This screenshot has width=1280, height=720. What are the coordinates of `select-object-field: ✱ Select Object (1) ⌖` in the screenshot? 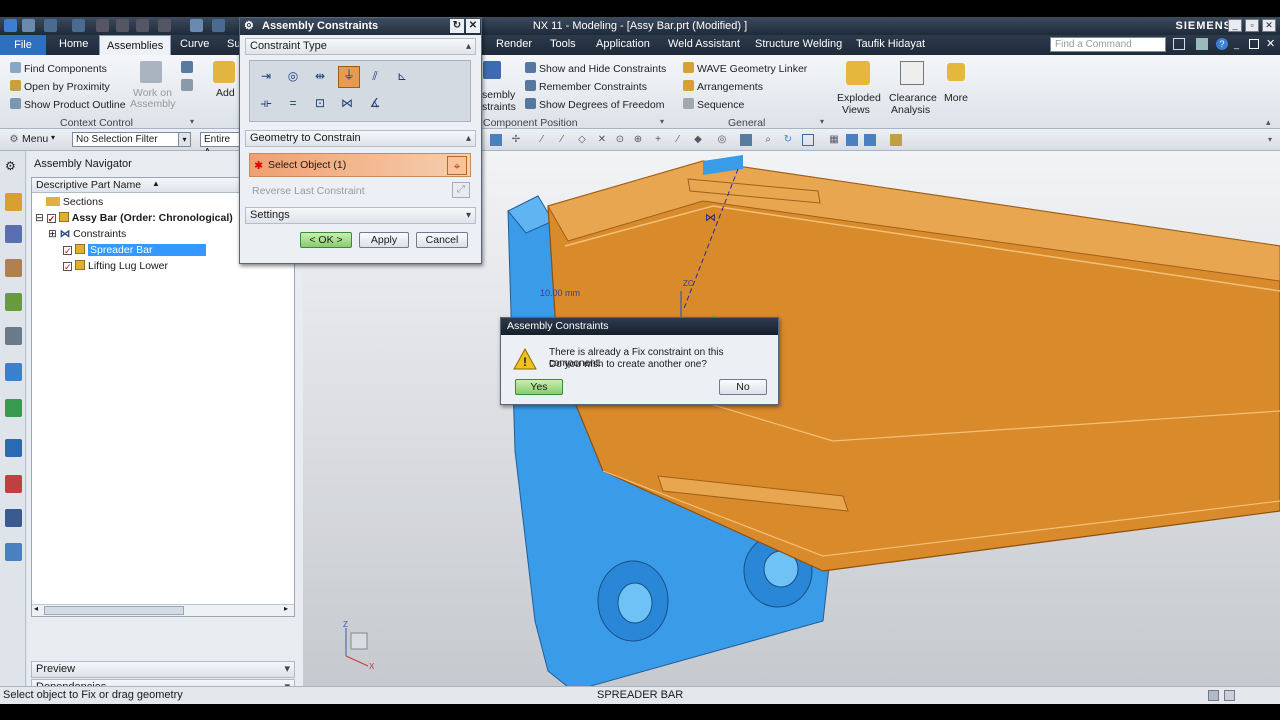 It's located at (360, 165).